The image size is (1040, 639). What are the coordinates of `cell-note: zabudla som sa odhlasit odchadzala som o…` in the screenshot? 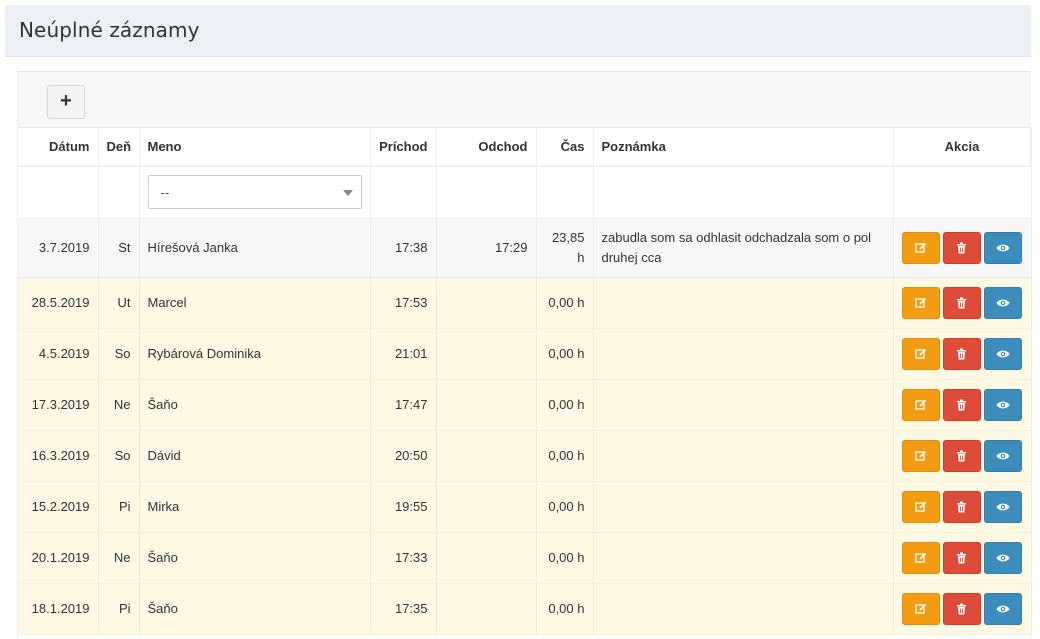 It's located at (743, 248).